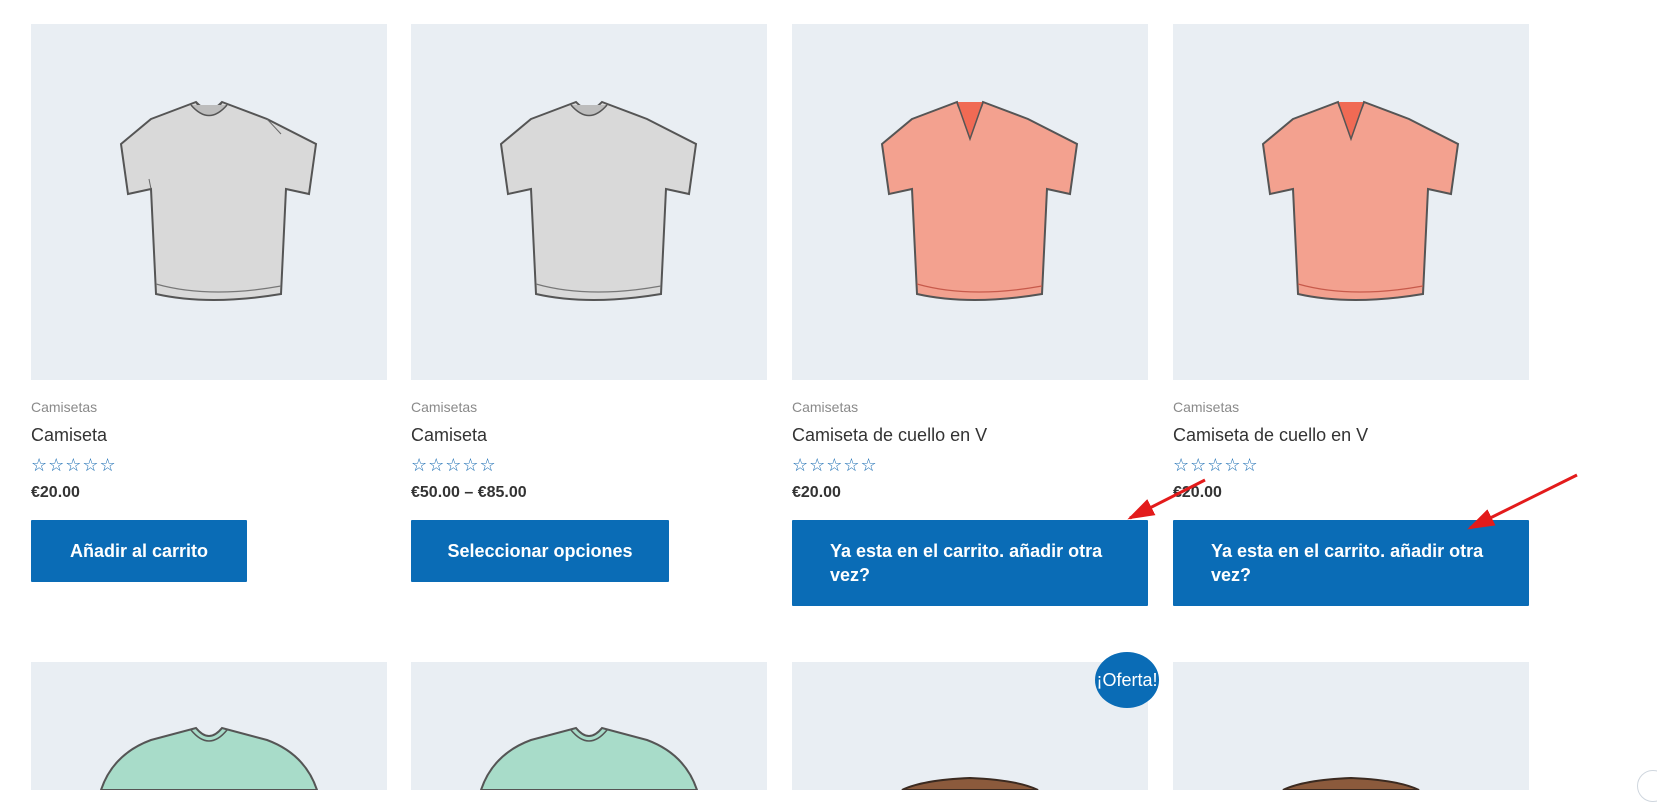 The height and width of the screenshot is (802, 1657). What do you see at coordinates (1647, 786) in the screenshot?
I see `scroll-top-icon` at bounding box center [1647, 786].